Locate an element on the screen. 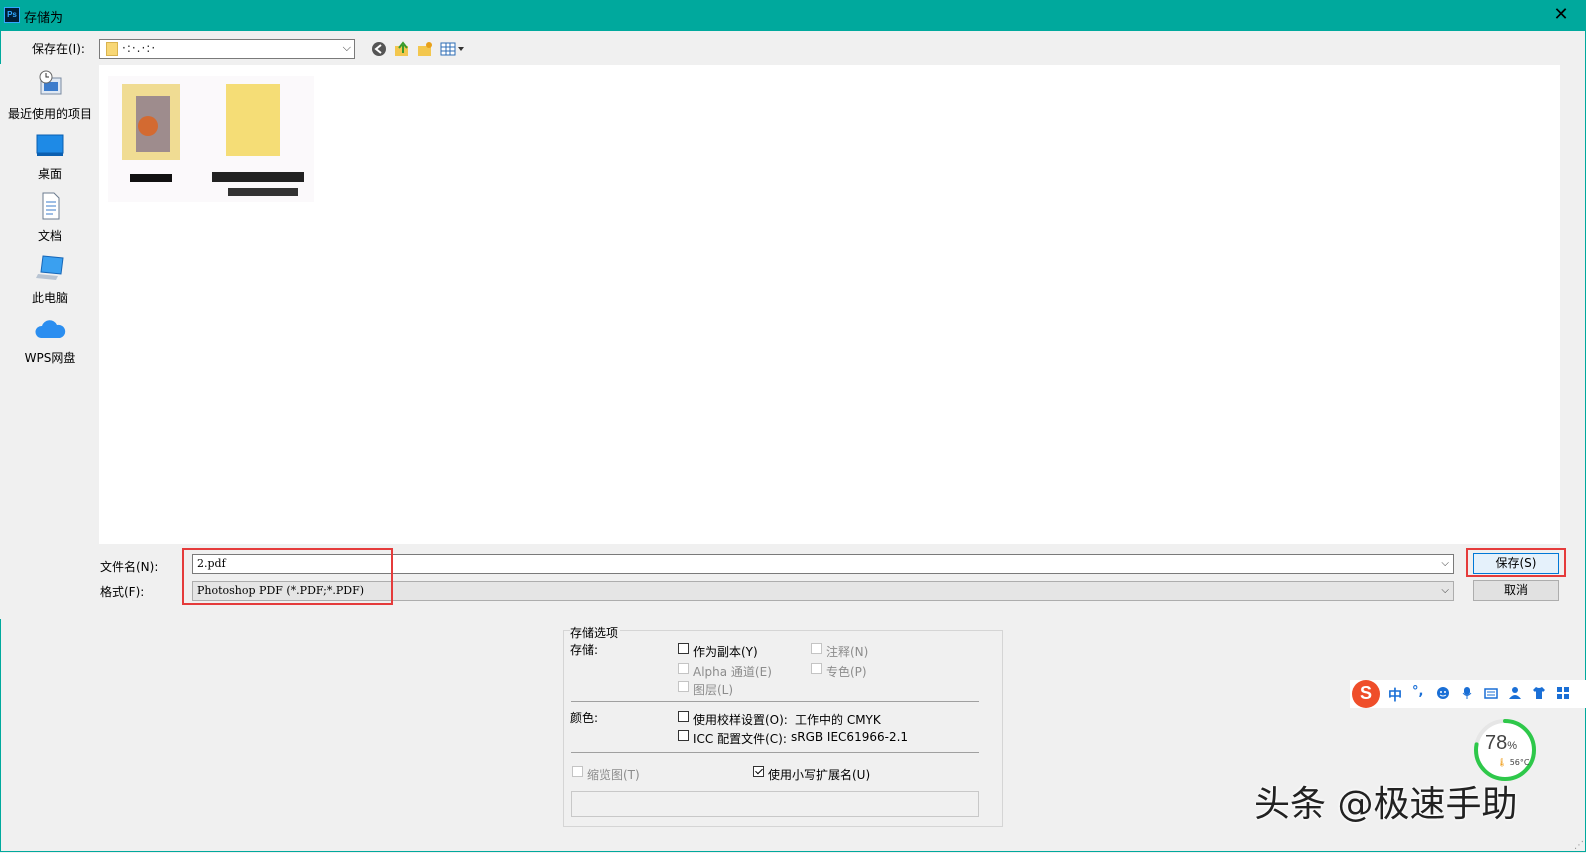 Image resolution: width=1586 pixels, height=853 pixels. annotations-label: 注释(N) is located at coordinates (847, 652).